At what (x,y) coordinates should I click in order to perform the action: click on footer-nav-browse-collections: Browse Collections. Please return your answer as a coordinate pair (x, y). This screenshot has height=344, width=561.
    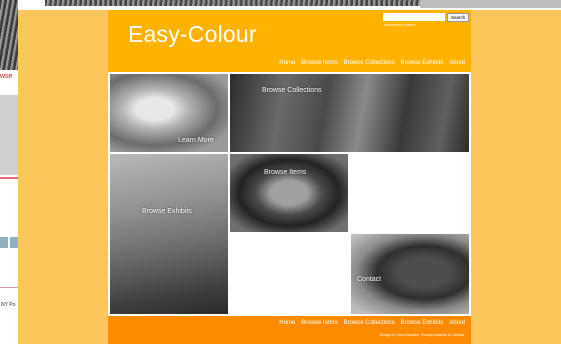
    Looking at the image, I should click on (369, 323).